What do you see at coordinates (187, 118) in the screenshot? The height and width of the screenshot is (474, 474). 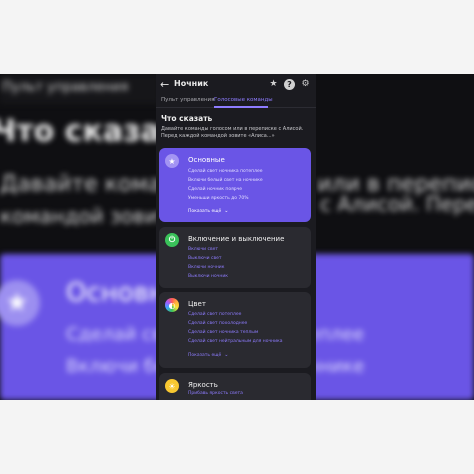 I see `section-title: Что сказать` at bounding box center [187, 118].